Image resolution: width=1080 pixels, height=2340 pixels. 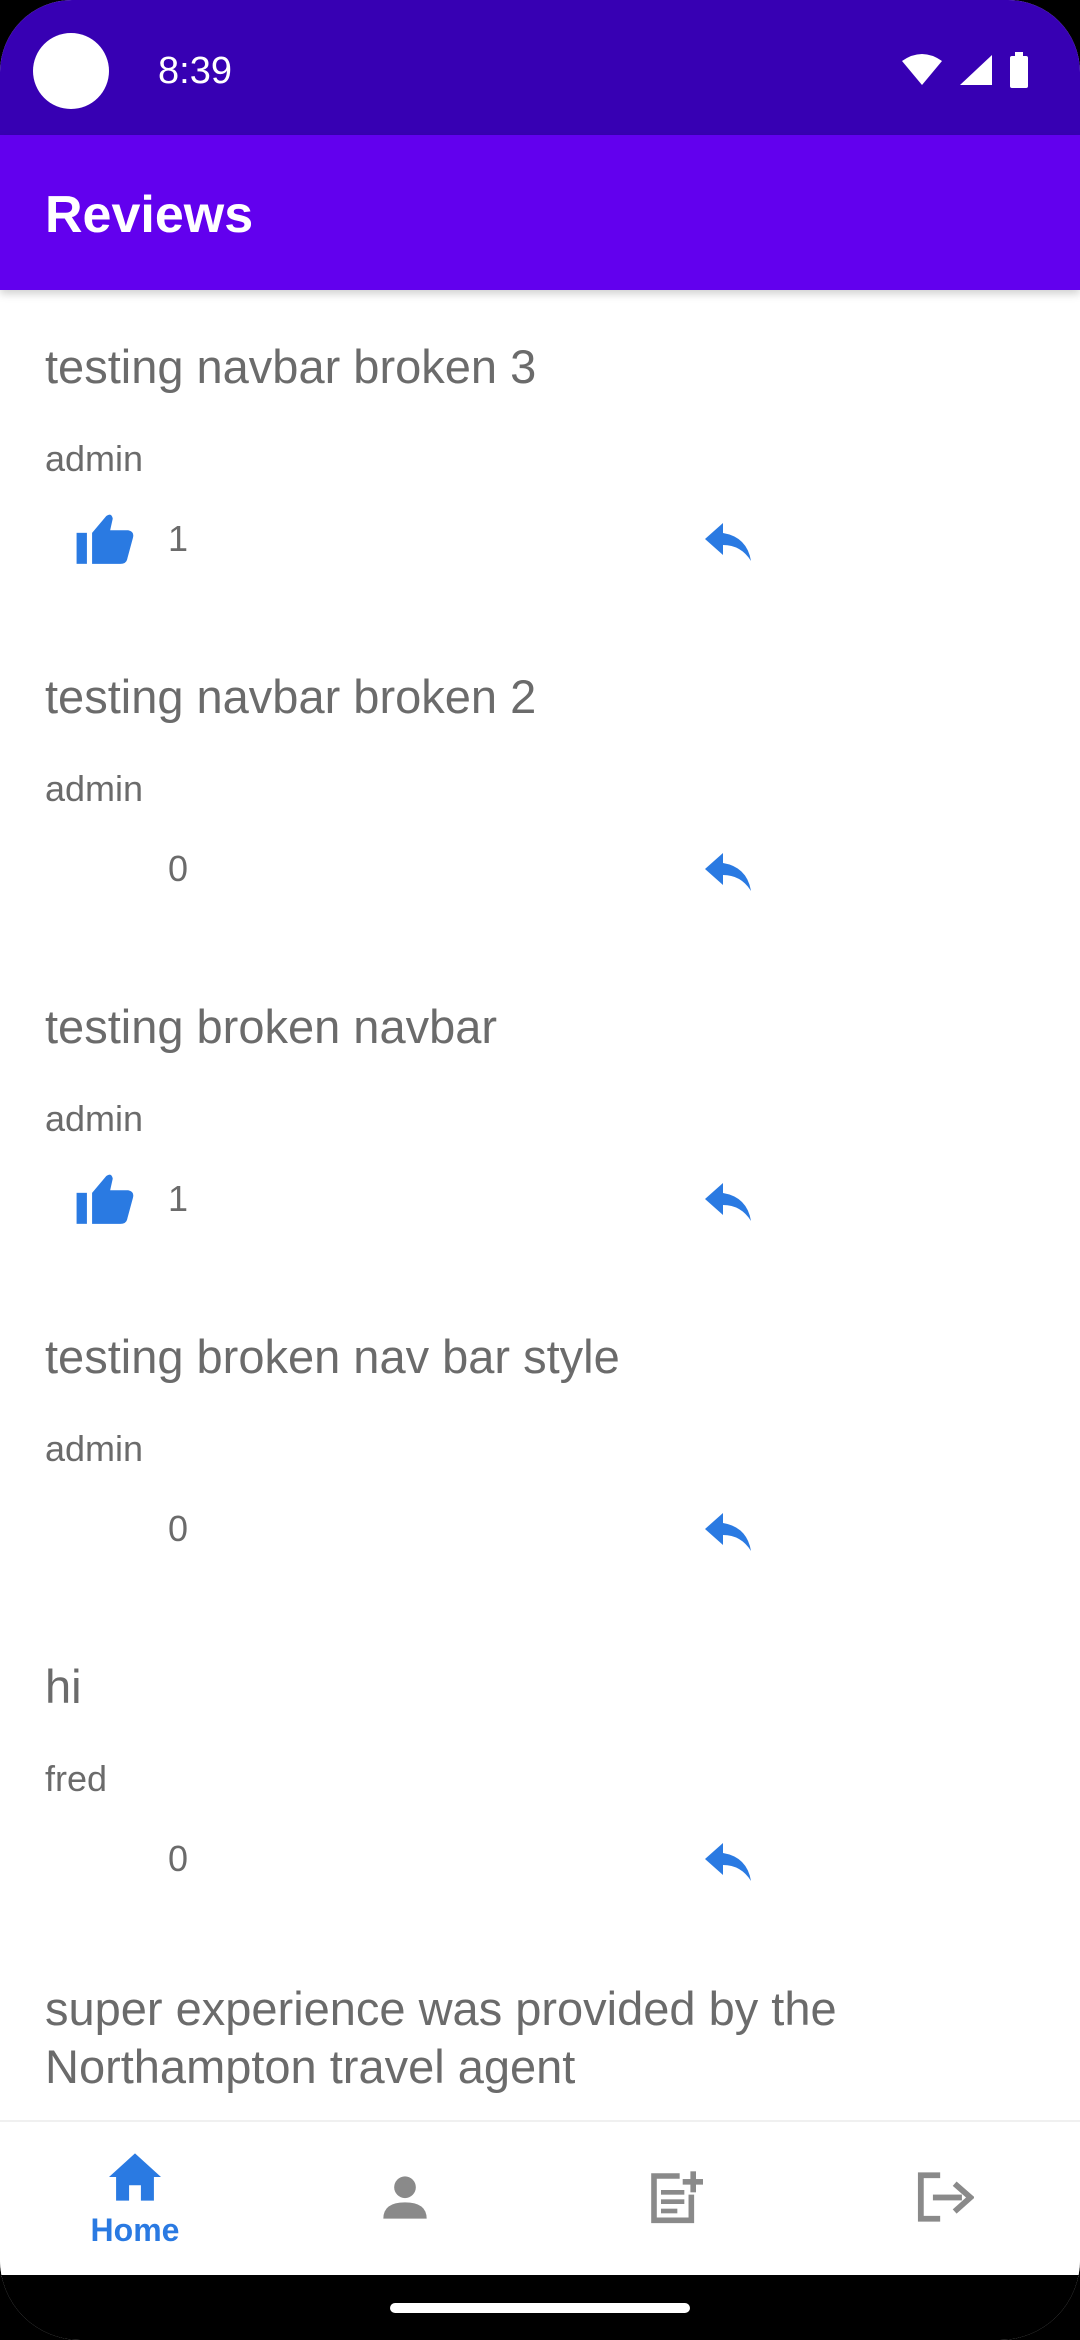 What do you see at coordinates (291, 696) in the screenshot?
I see `review-title: testing navbar broken 2` at bounding box center [291, 696].